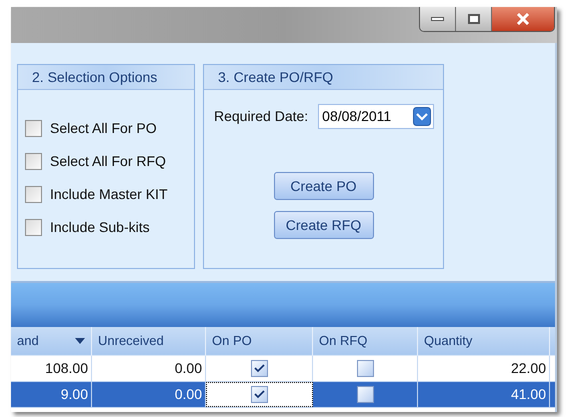 The width and height of the screenshot is (568, 417). I want to click on group-header: 3. Create PO/RFQ, so click(323, 77).